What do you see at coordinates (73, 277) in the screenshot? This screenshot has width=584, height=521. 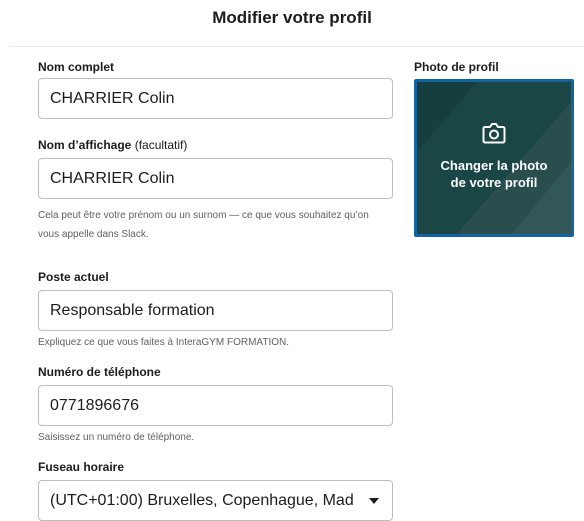 I see `job-title-label: Poste actuel` at bounding box center [73, 277].